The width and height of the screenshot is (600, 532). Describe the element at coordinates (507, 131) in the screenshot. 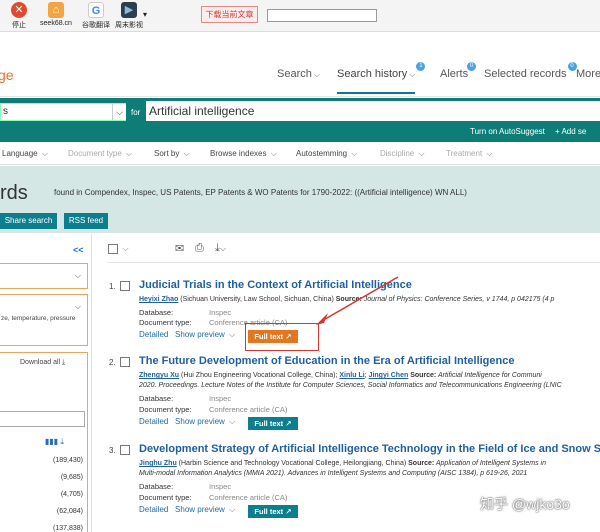

I see `autosuggest-toggle: Turn on AutoSuggest` at that location.